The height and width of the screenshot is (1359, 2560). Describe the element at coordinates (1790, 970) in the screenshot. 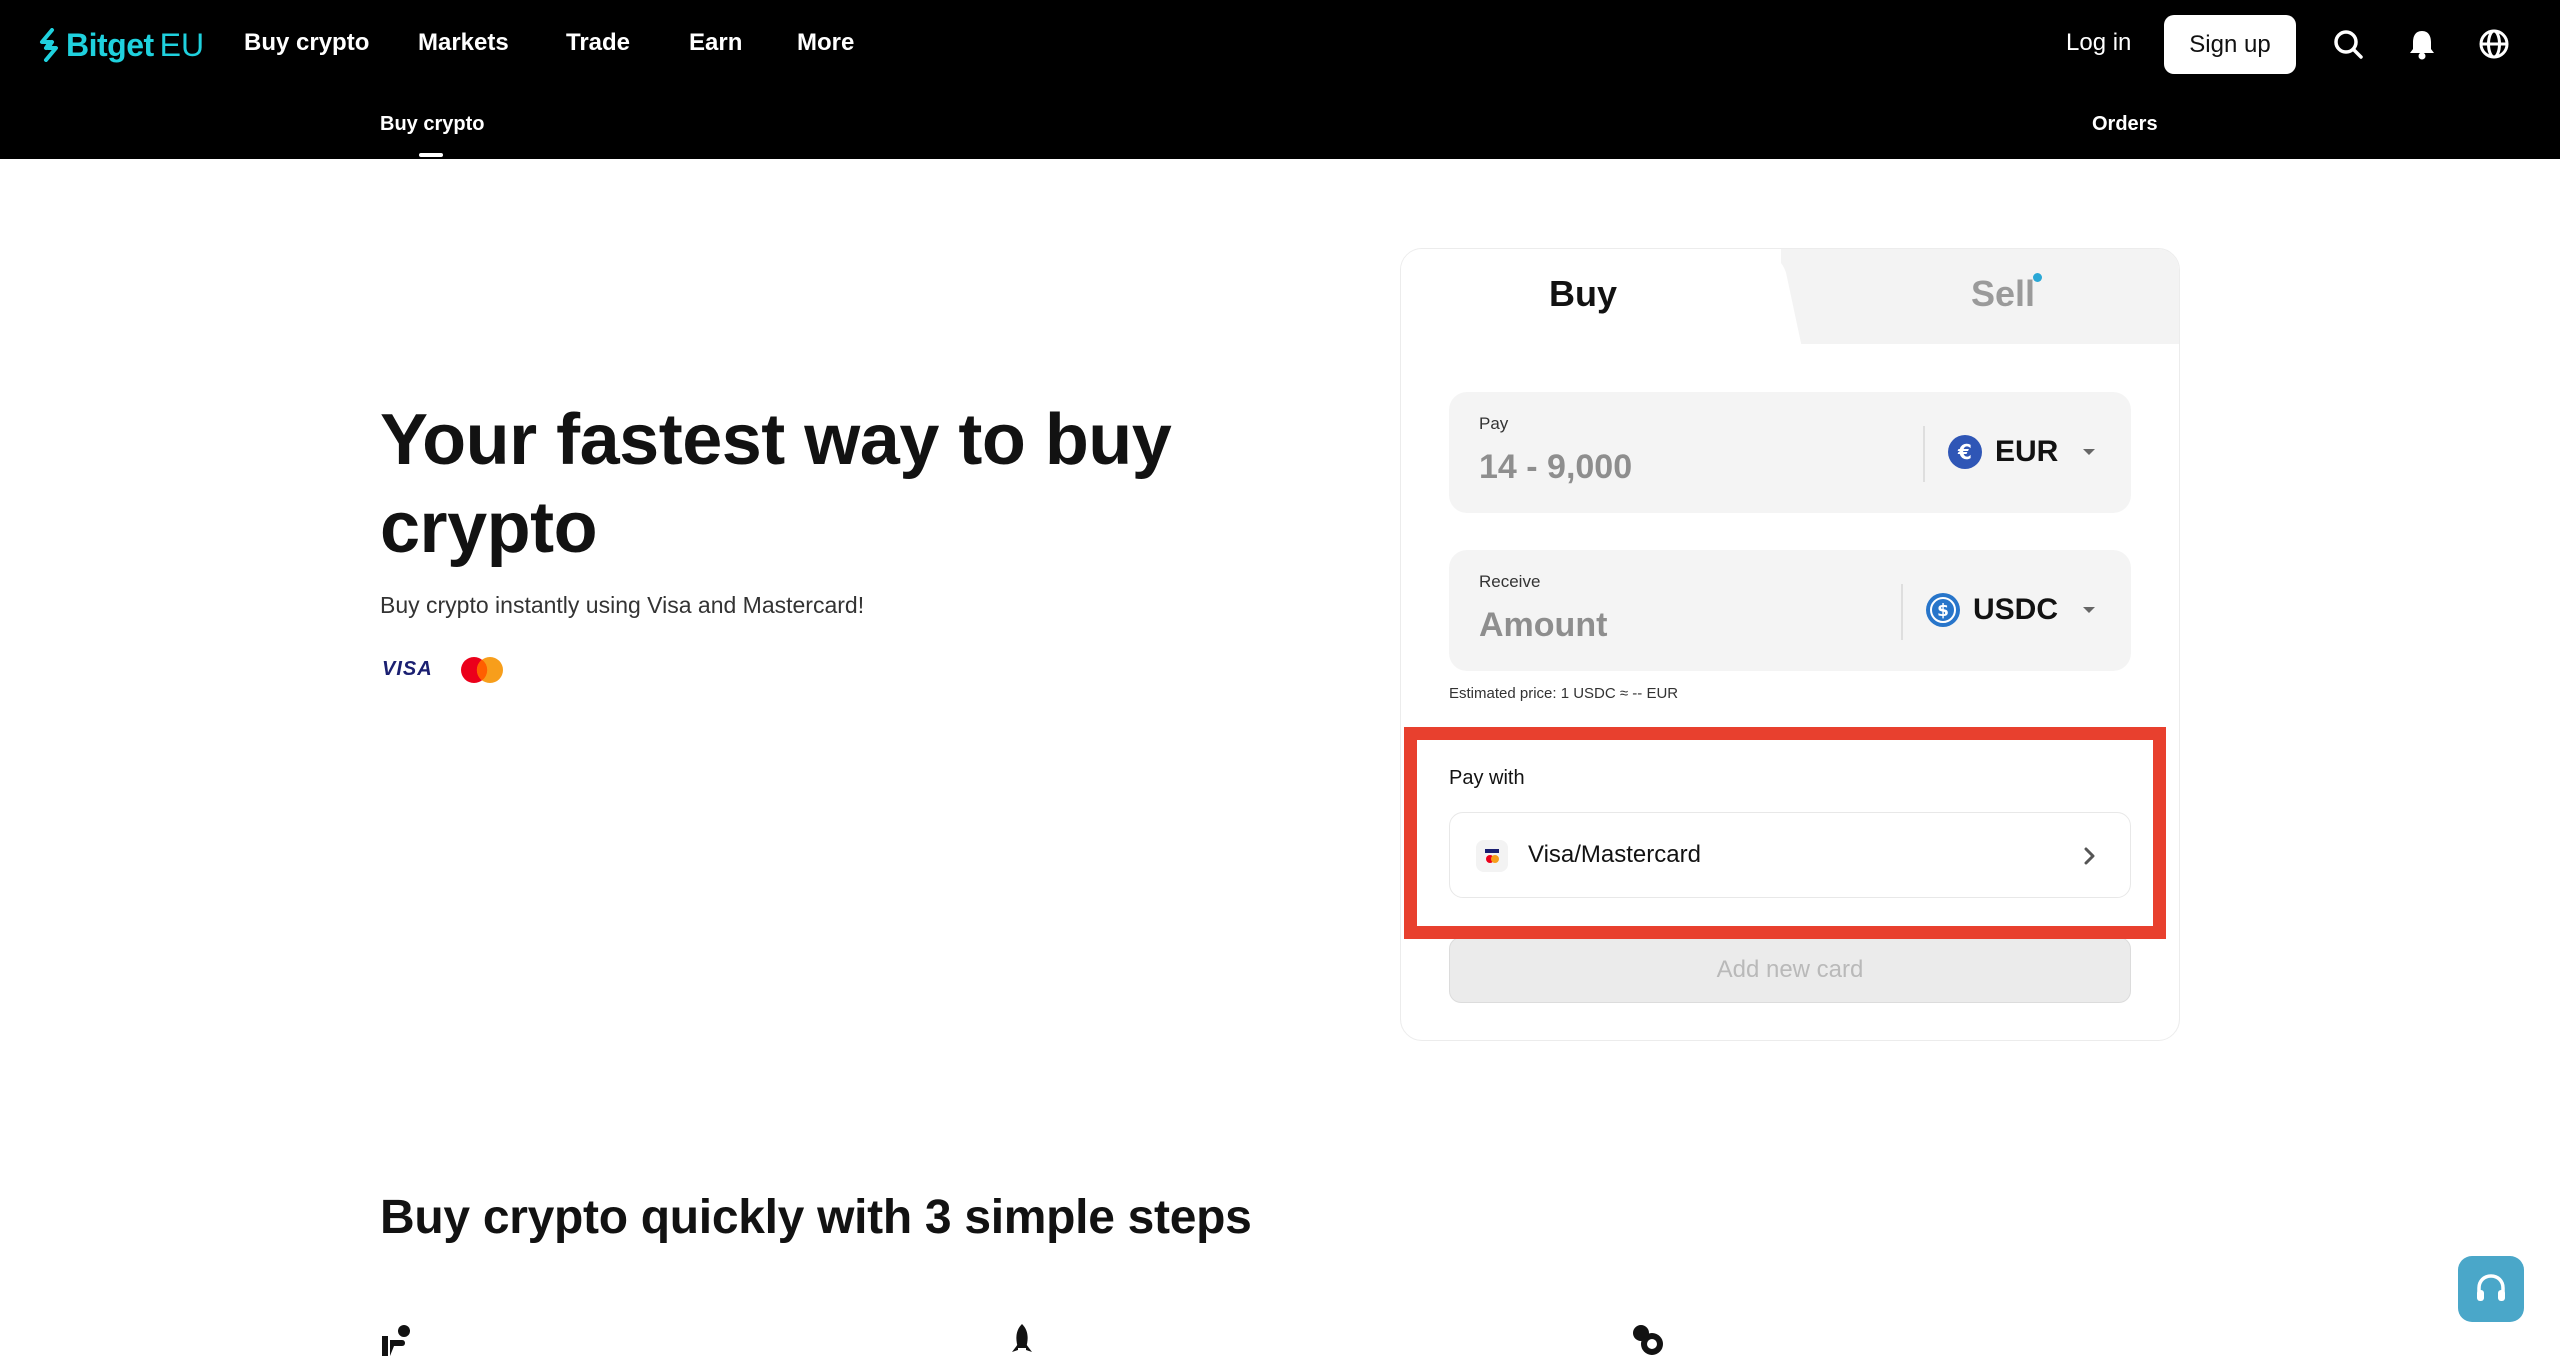

I see `add-new-card-button: Add new card` at that location.